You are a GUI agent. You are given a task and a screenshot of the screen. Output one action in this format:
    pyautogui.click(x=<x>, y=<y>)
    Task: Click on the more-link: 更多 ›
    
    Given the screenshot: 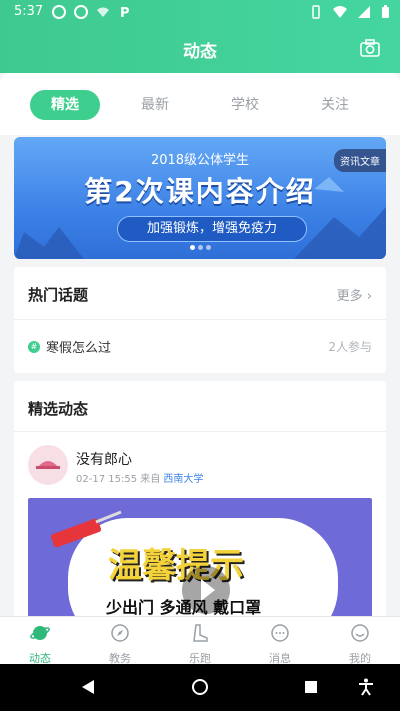 What is the action you would take?
    pyautogui.click(x=354, y=294)
    